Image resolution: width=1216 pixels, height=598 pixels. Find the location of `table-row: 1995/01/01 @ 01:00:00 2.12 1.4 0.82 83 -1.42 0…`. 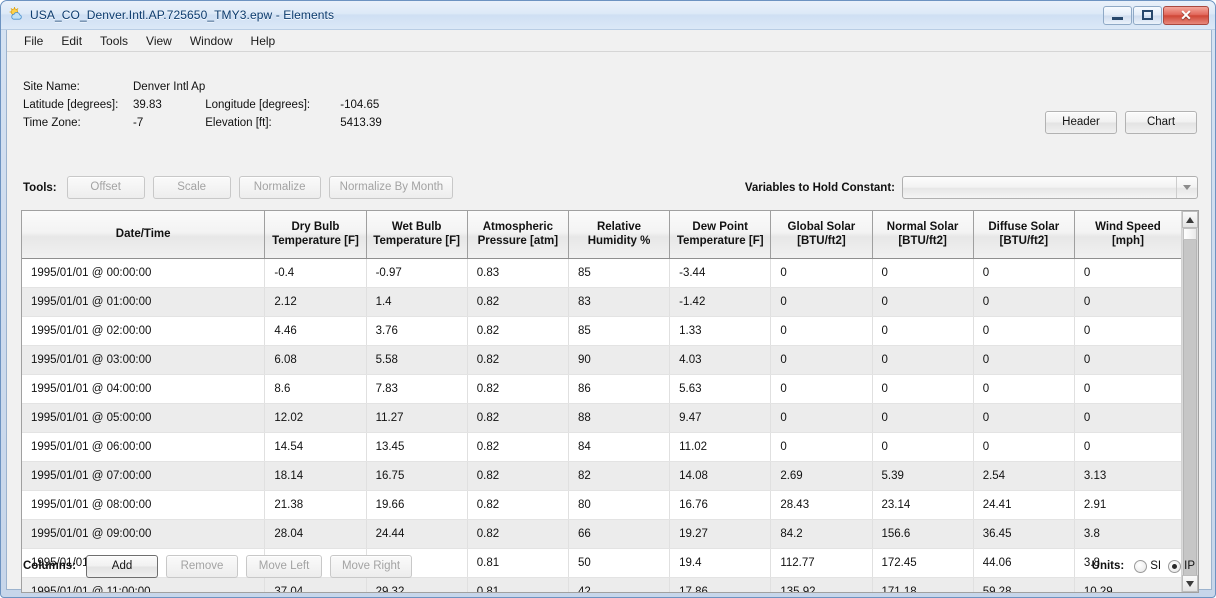

table-row: 1995/01/01 @ 01:00:00 2.12 1.4 0.82 83 -1.42 0… is located at coordinates (601, 302).